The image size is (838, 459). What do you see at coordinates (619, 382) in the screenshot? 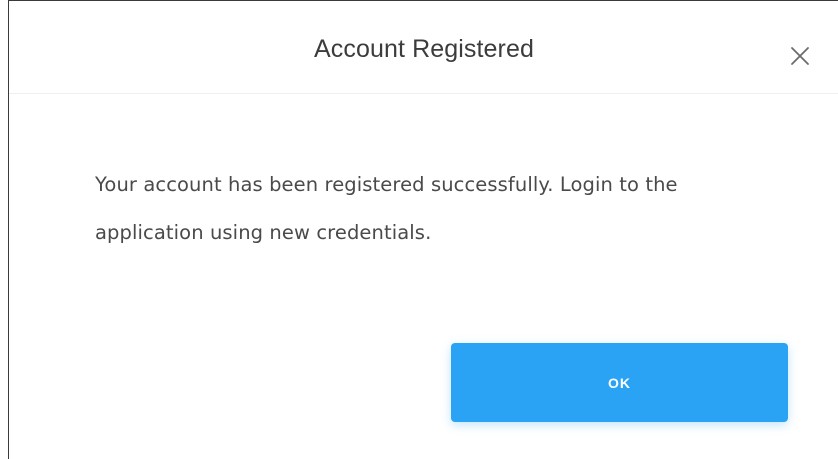
I see `ok-button: OK` at bounding box center [619, 382].